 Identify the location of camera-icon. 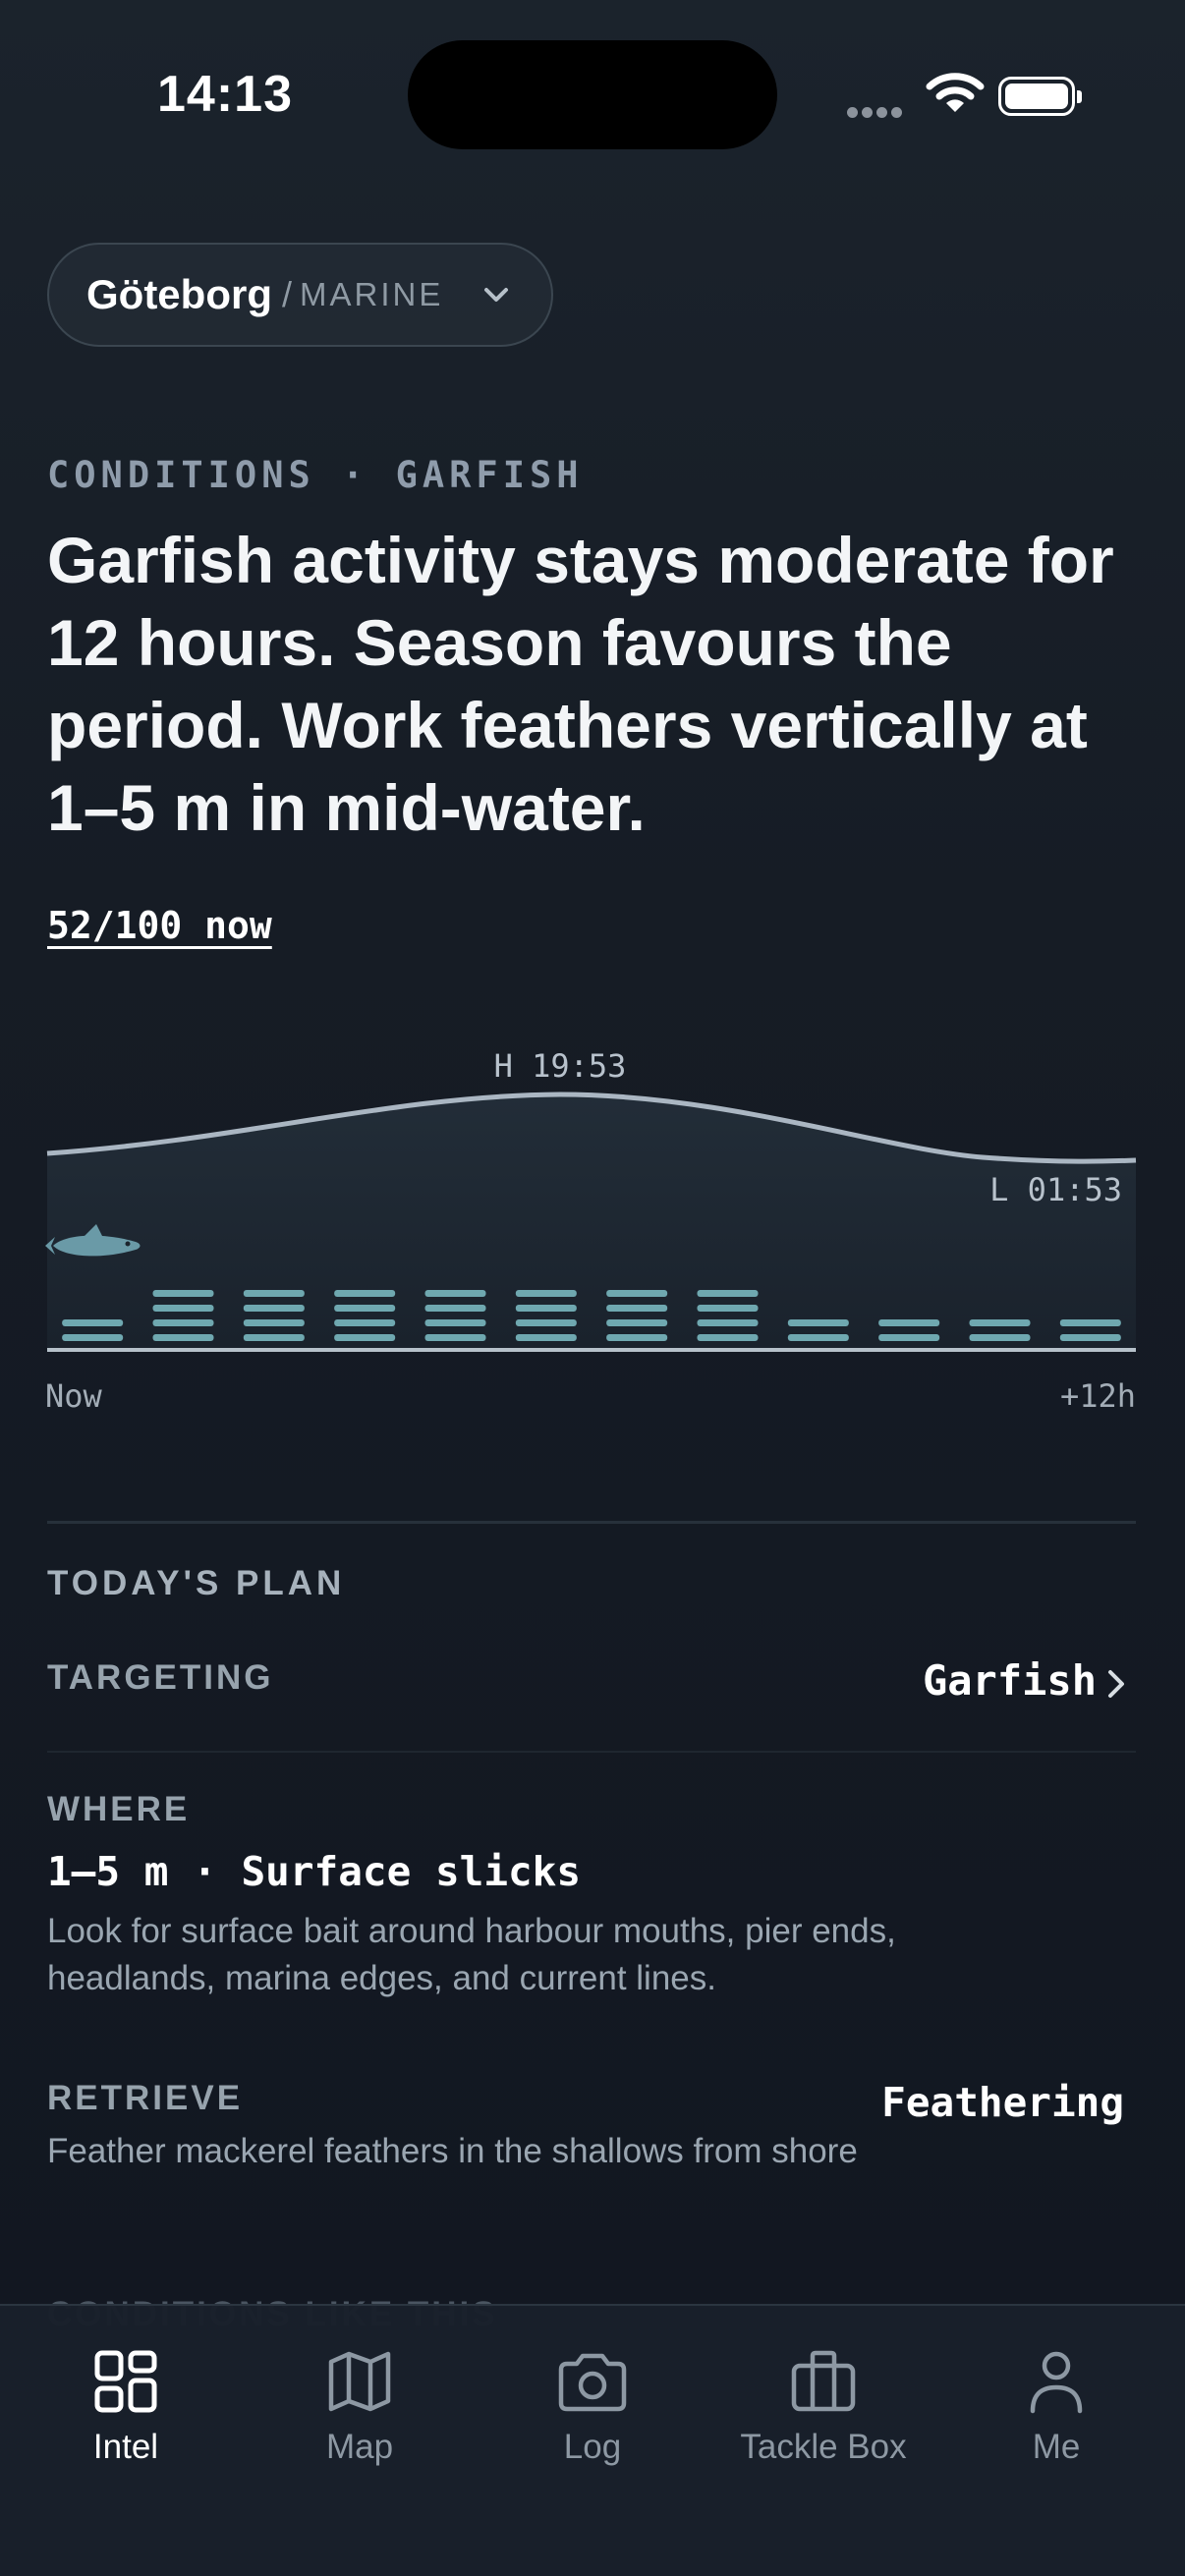
(592, 2382).